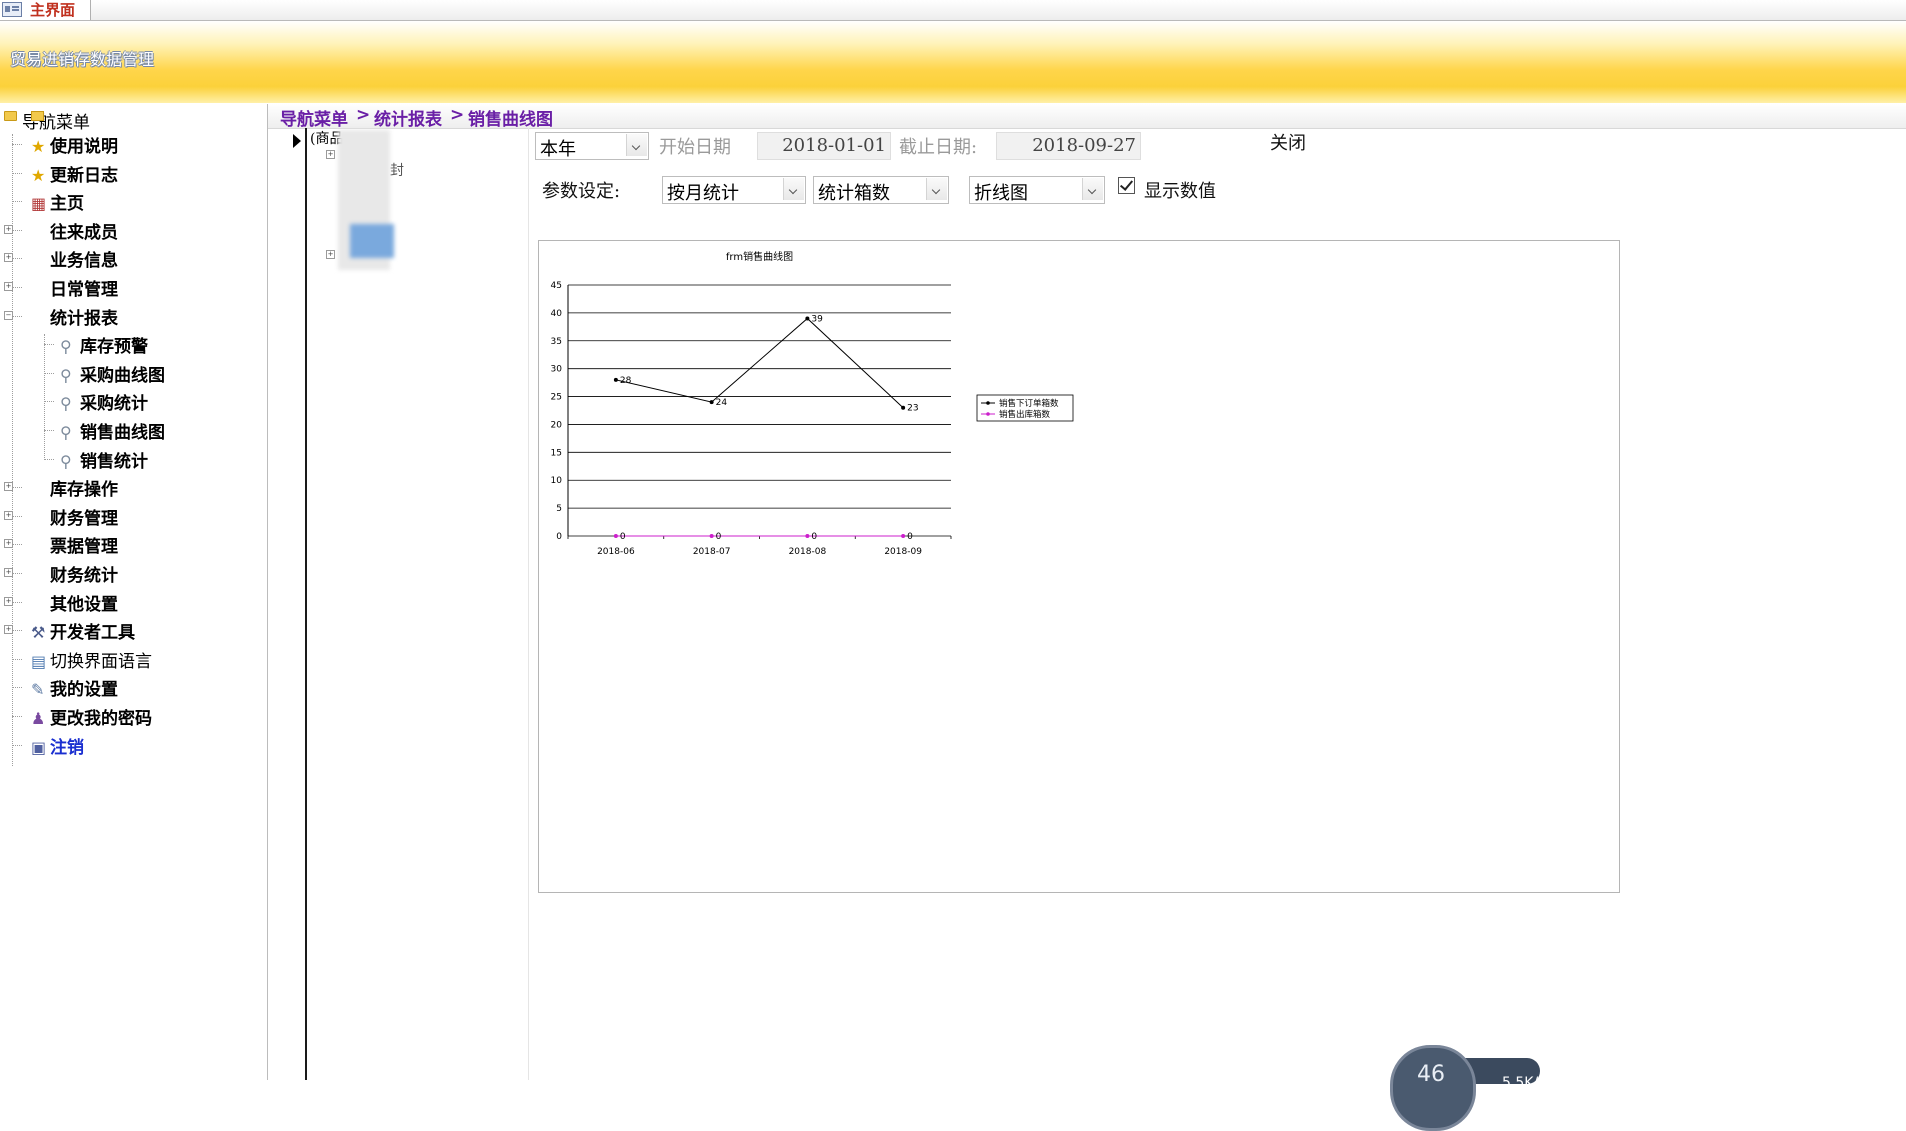 The width and height of the screenshot is (1906, 1131). What do you see at coordinates (557, 370) in the screenshot?
I see `y-tick-label: 30` at bounding box center [557, 370].